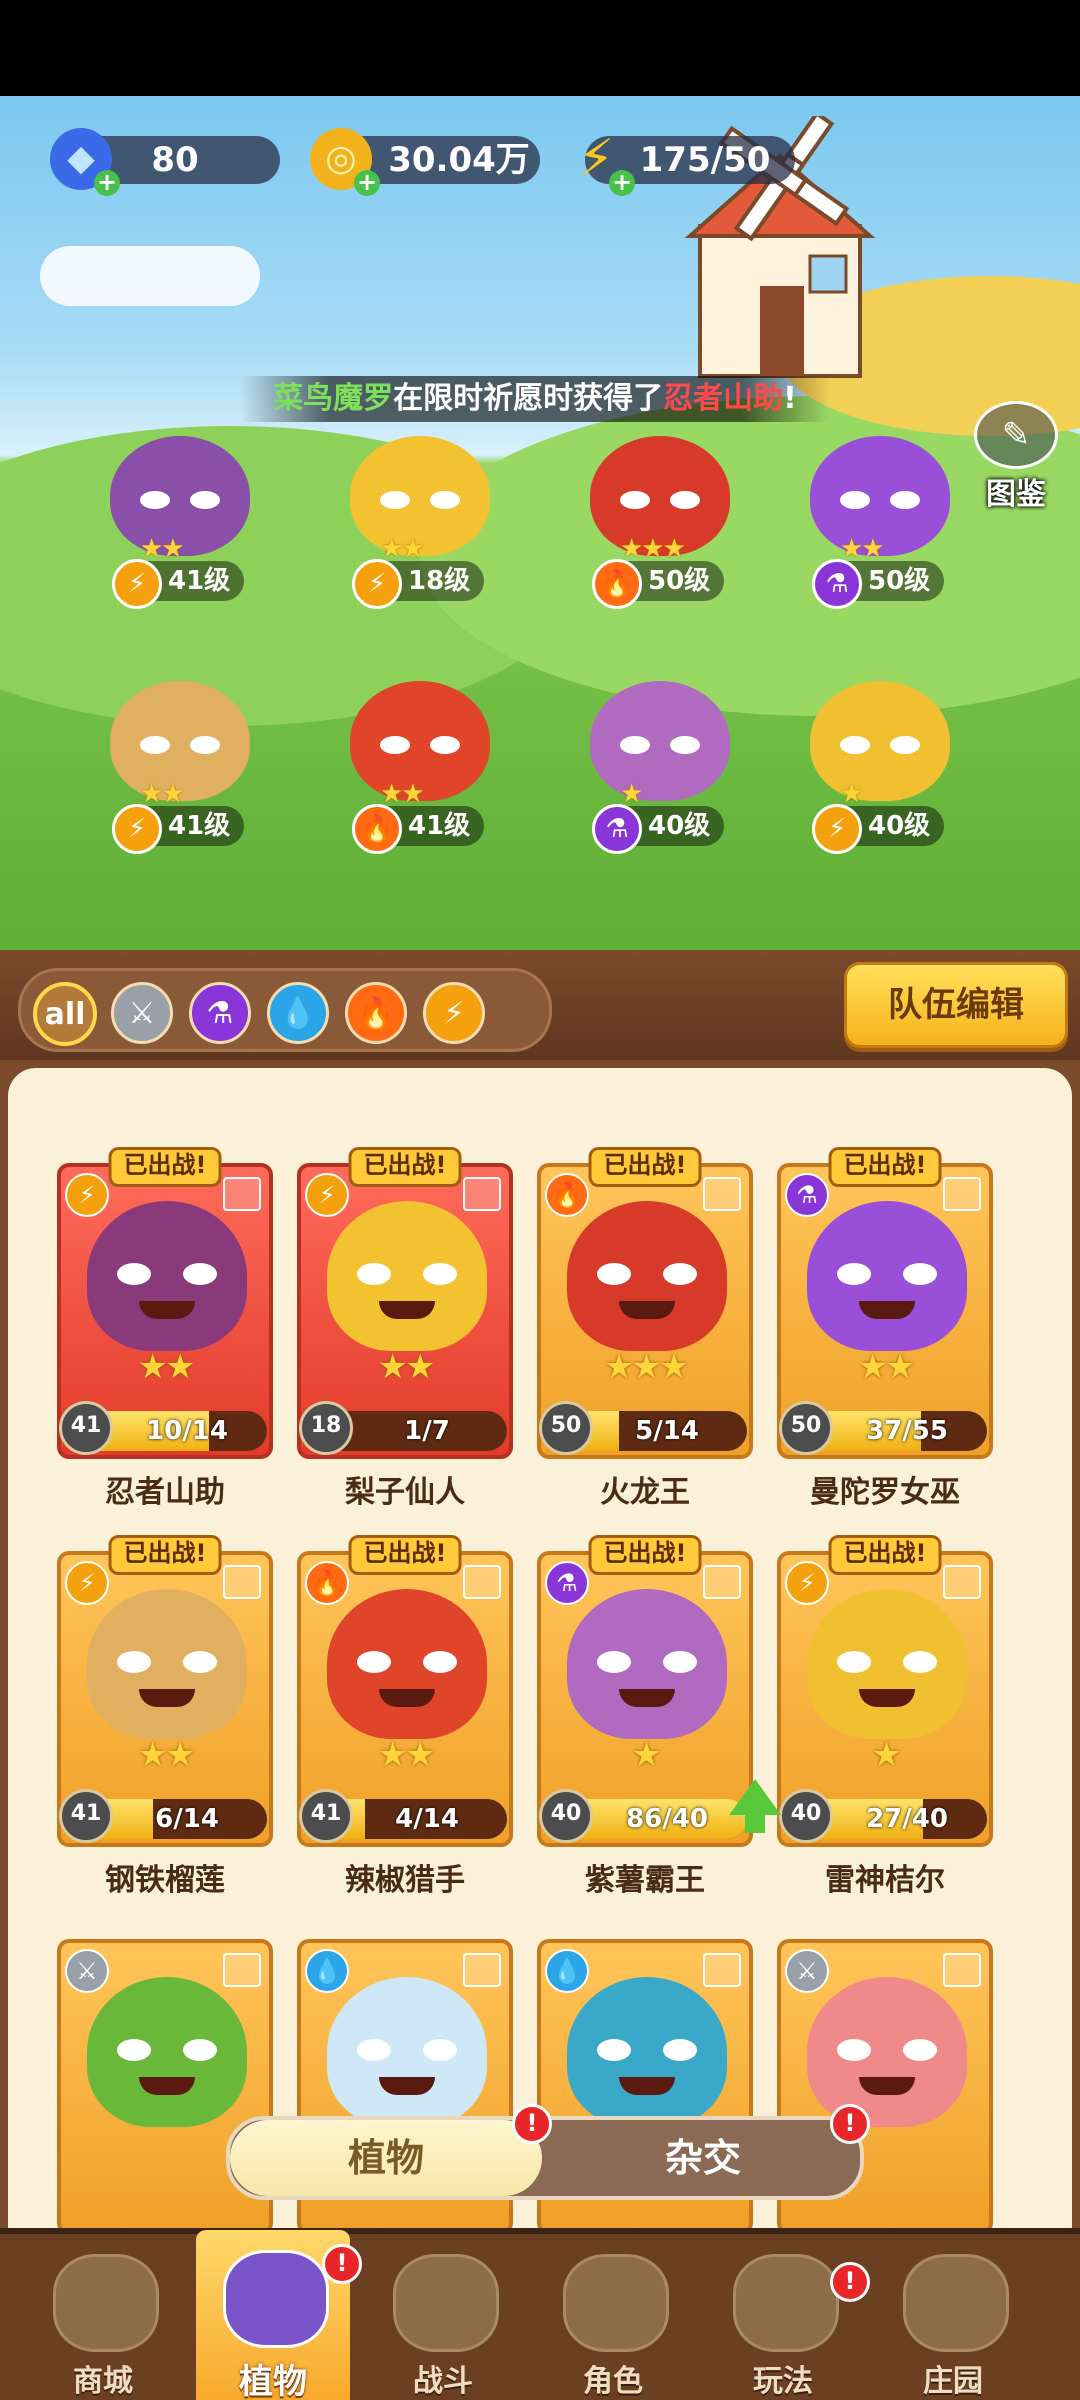  What do you see at coordinates (425, 162) in the screenshot?
I see `coin-counter: ◎ + 30.04万` at bounding box center [425, 162].